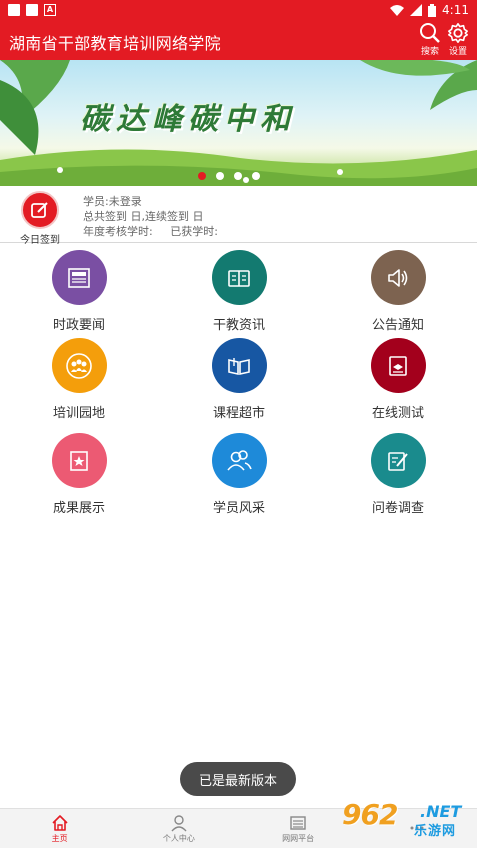 The width and height of the screenshot is (477, 848). What do you see at coordinates (112, 201) in the screenshot?
I see `user-status: 学员:未登录` at bounding box center [112, 201].